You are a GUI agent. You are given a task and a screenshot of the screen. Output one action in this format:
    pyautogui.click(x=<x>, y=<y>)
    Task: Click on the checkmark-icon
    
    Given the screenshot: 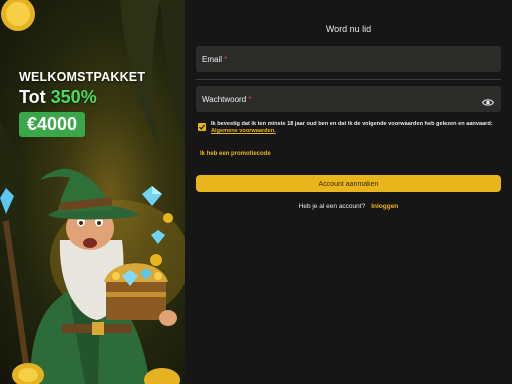 What is the action you would take?
    pyautogui.click(x=202, y=127)
    